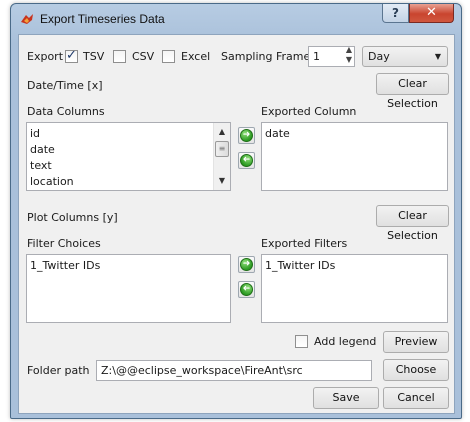 This screenshot has width=470, height=422. I want to click on data-columns-list: id date text location ▲ ≡ ▼, so click(128, 156).